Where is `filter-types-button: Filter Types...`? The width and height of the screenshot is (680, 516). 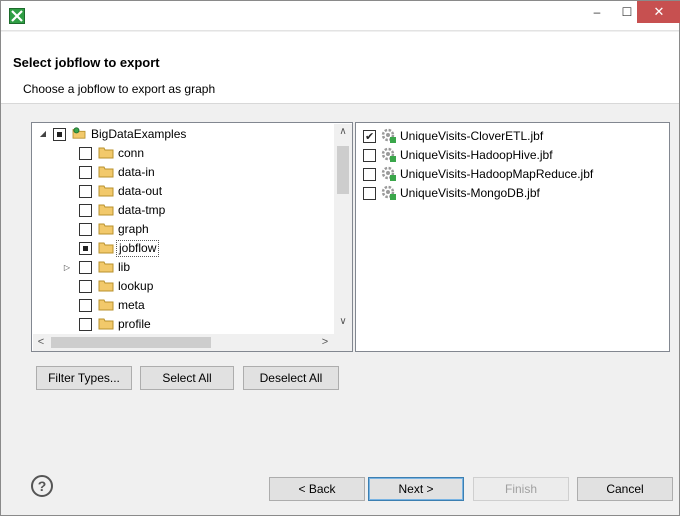 filter-types-button: Filter Types... is located at coordinates (84, 378).